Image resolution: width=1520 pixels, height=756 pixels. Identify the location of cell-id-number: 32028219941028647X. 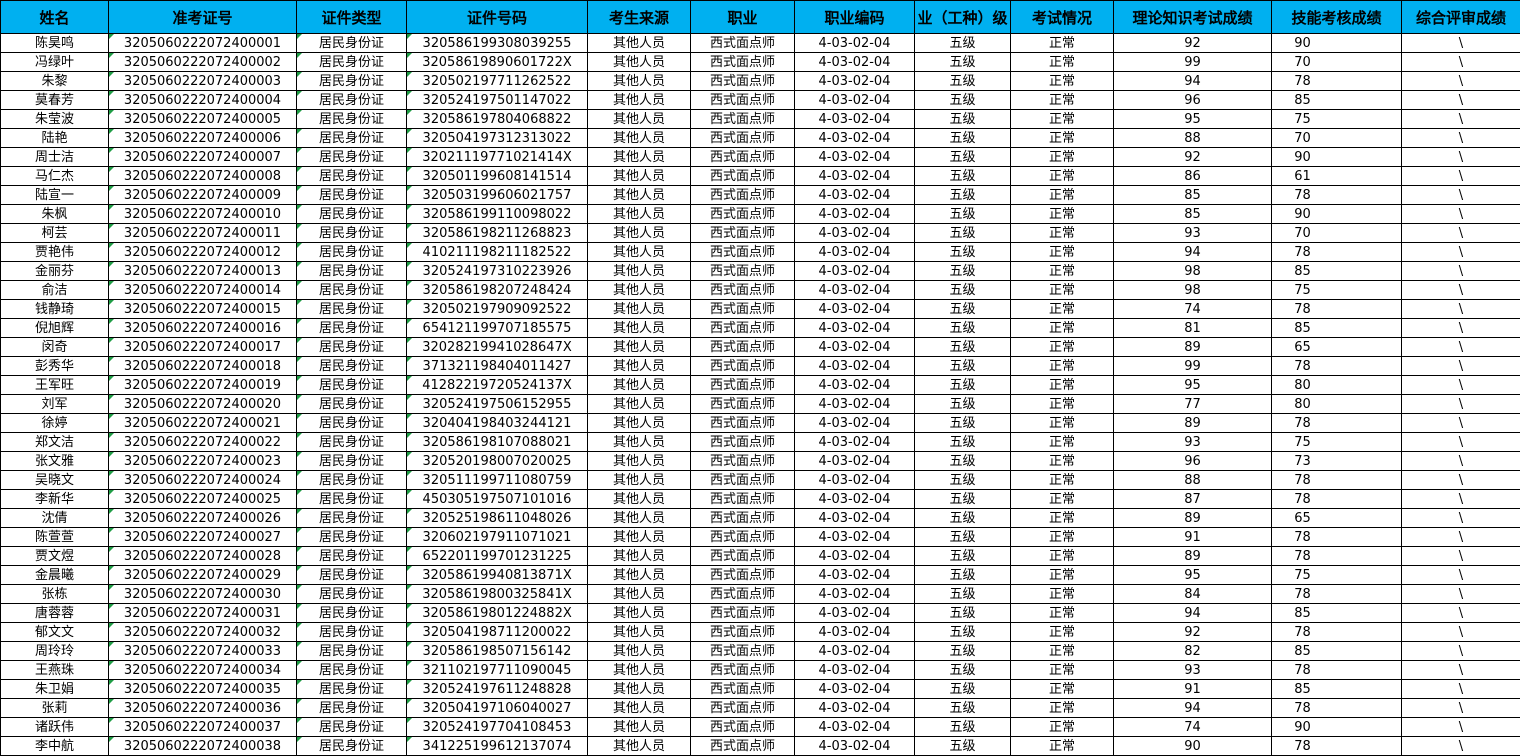
(497, 347).